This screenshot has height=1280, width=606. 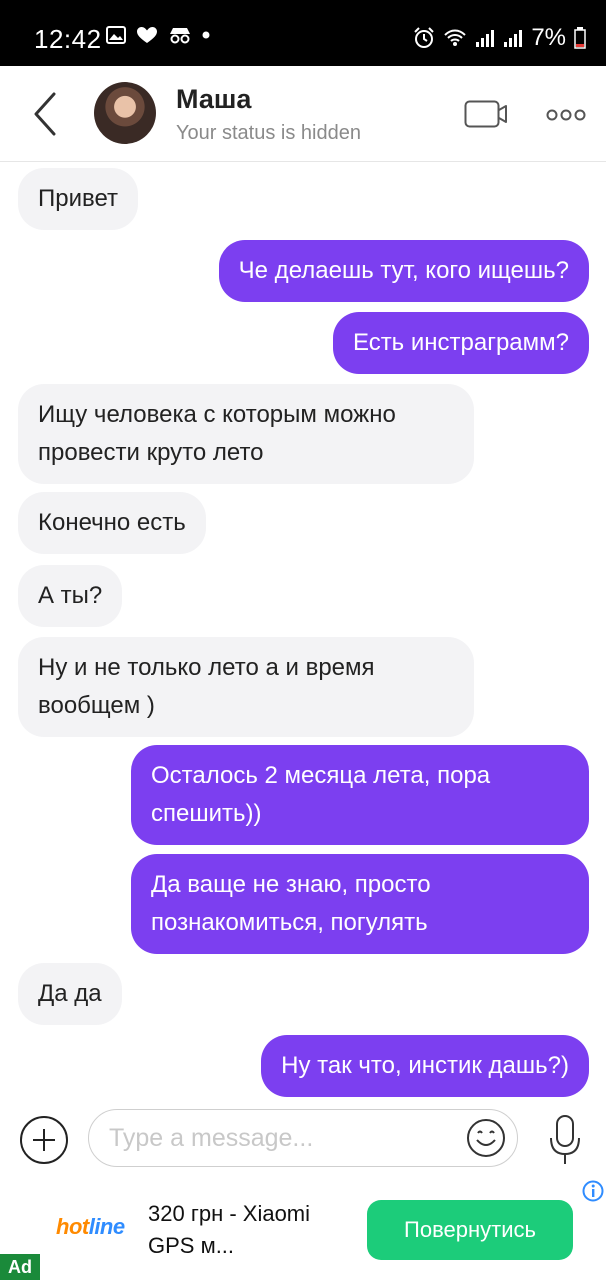 I want to click on contact-status: Your status is hidden, so click(x=268, y=133).